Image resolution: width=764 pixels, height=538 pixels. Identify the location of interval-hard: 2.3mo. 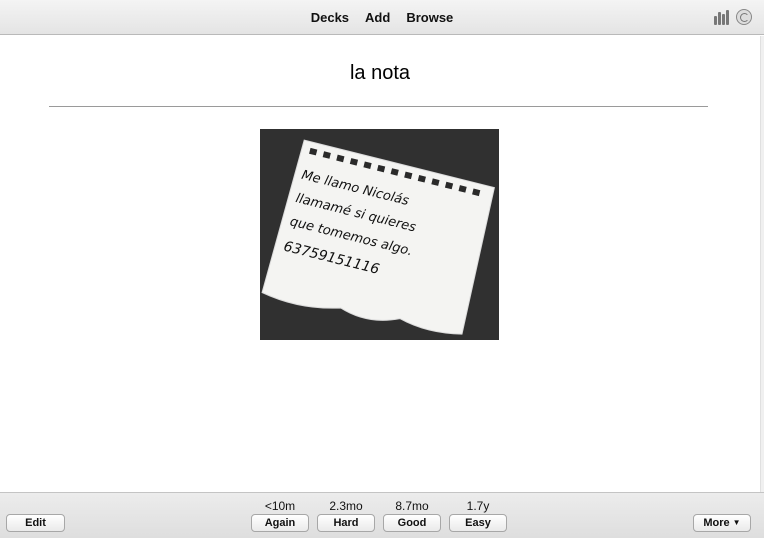
(346, 506).